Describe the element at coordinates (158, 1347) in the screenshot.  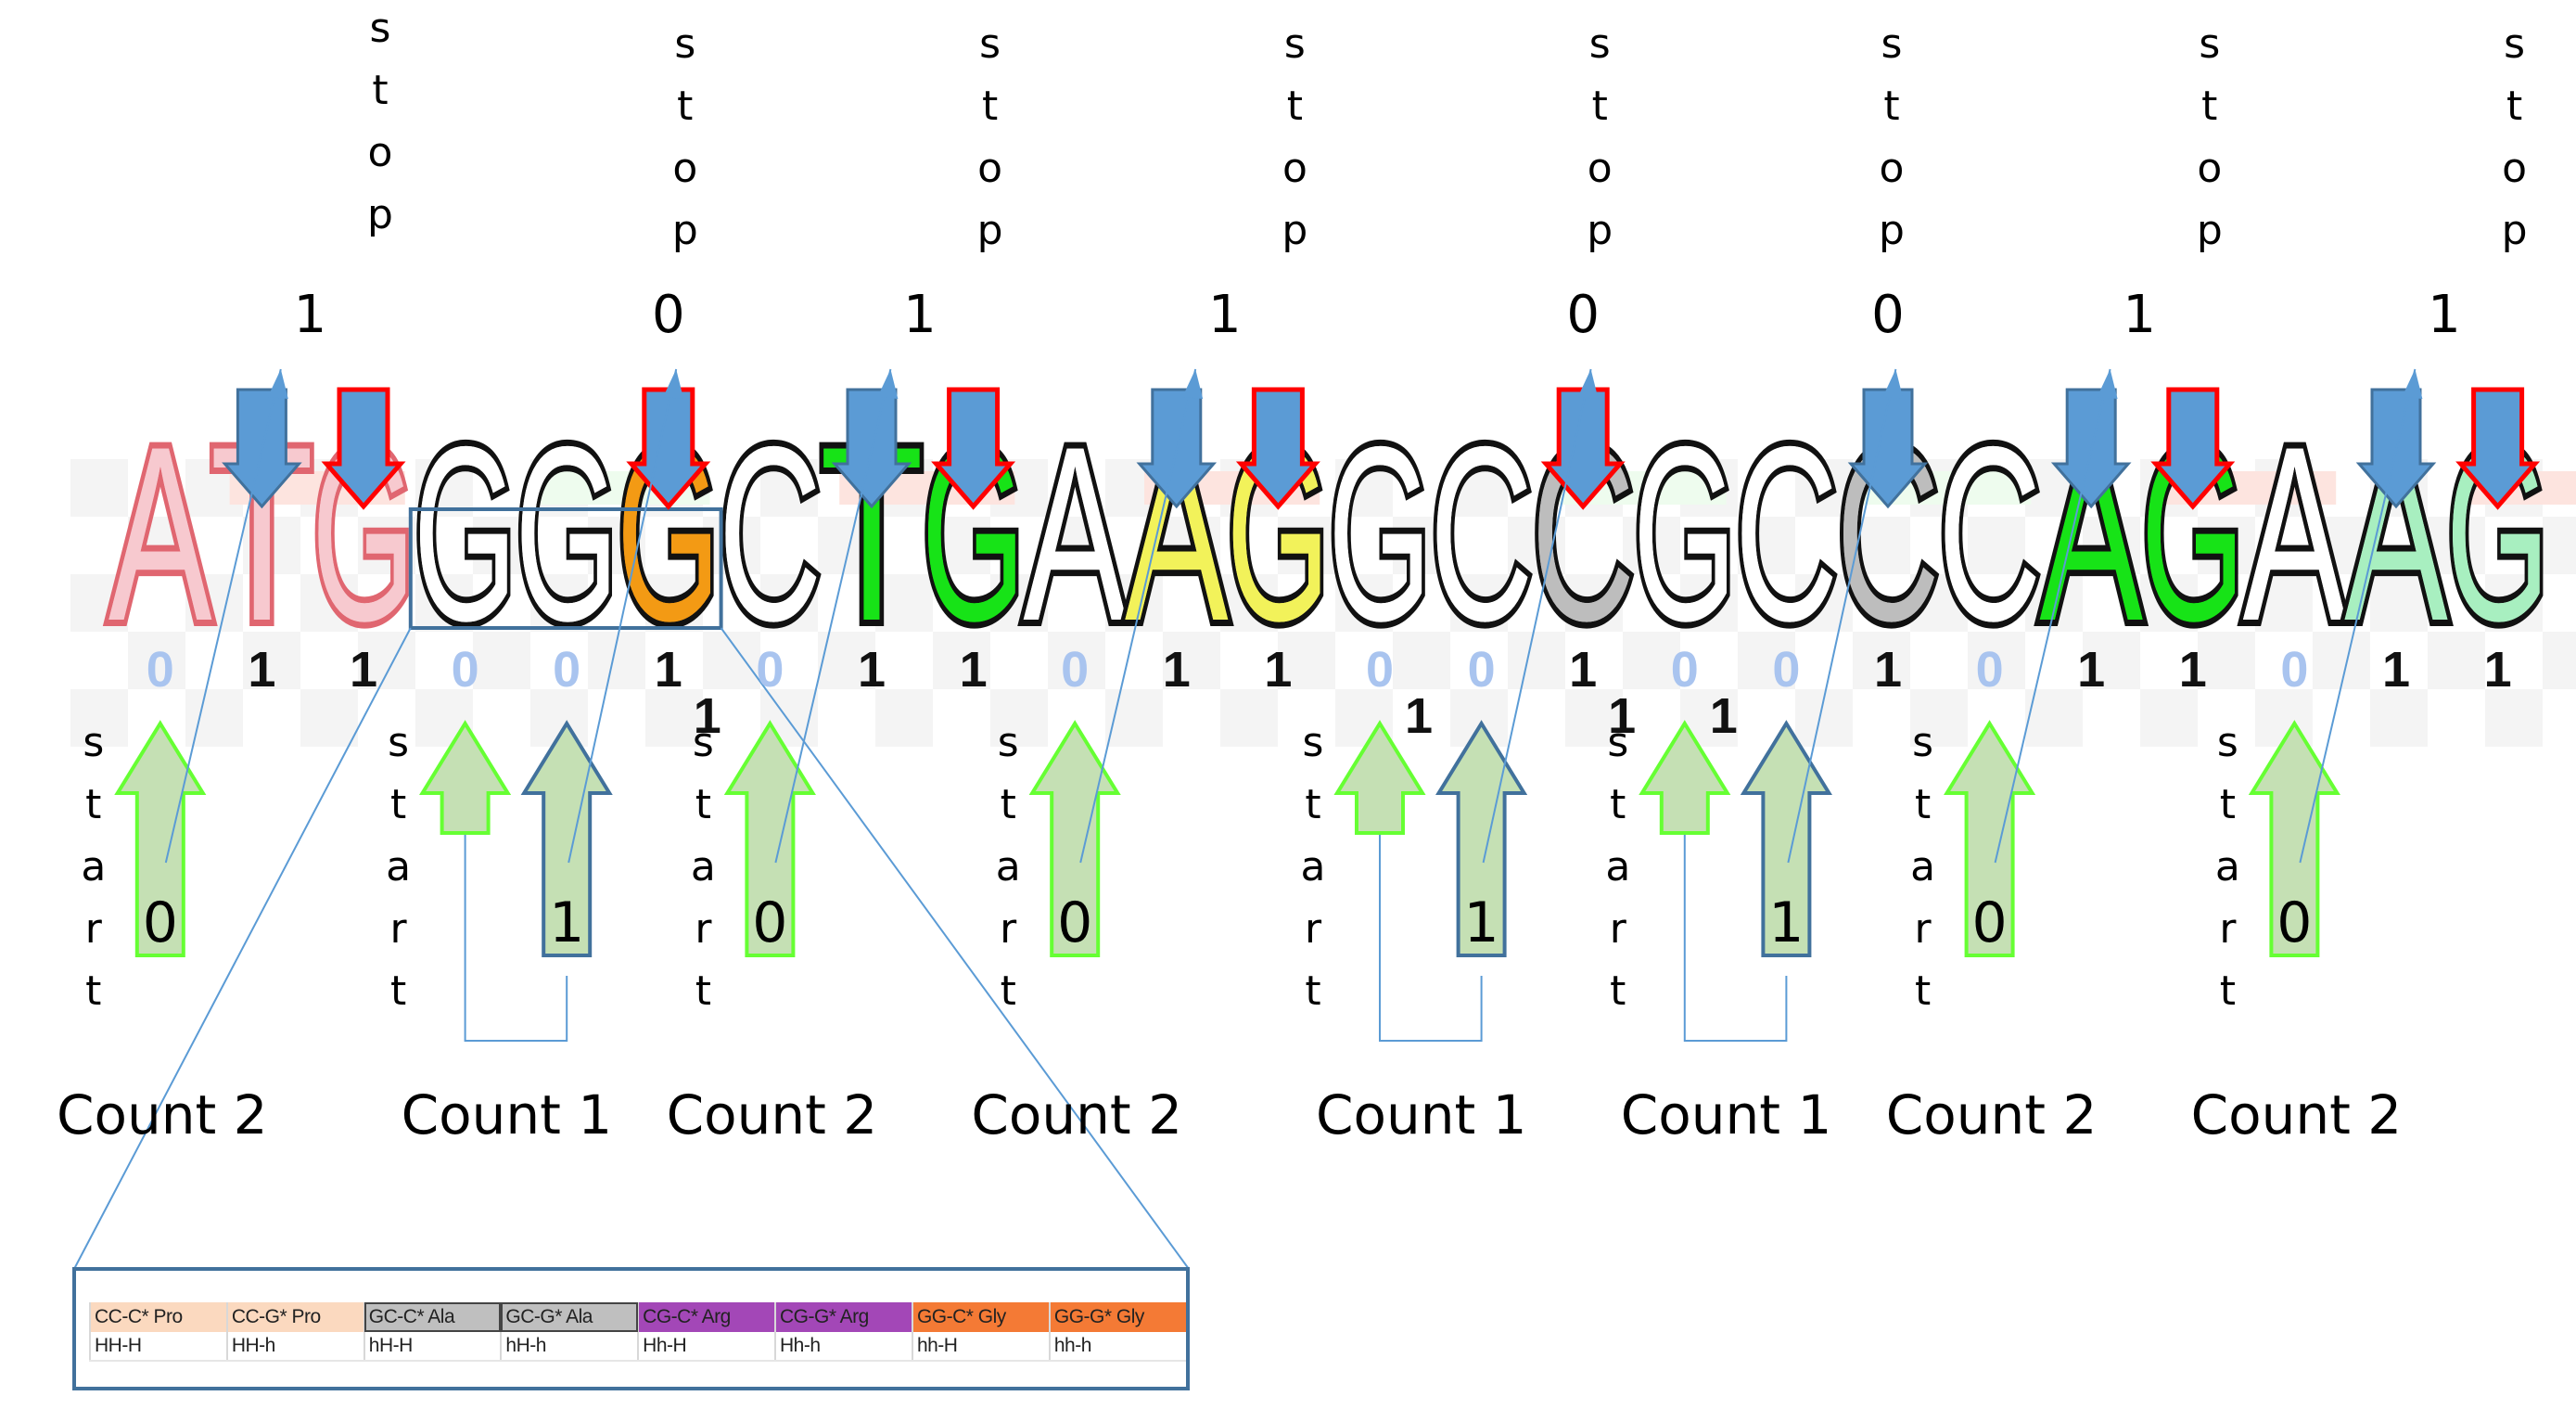
I see `legend-code: HH-H` at that location.